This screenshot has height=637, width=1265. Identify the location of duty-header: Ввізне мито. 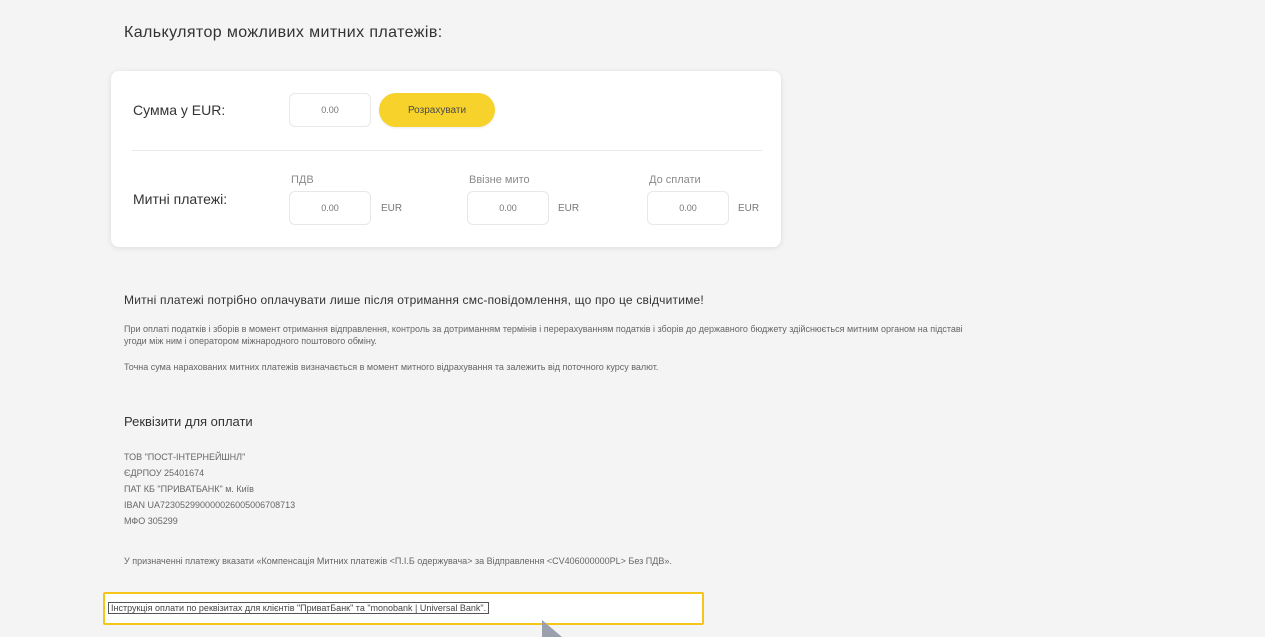
(499, 180).